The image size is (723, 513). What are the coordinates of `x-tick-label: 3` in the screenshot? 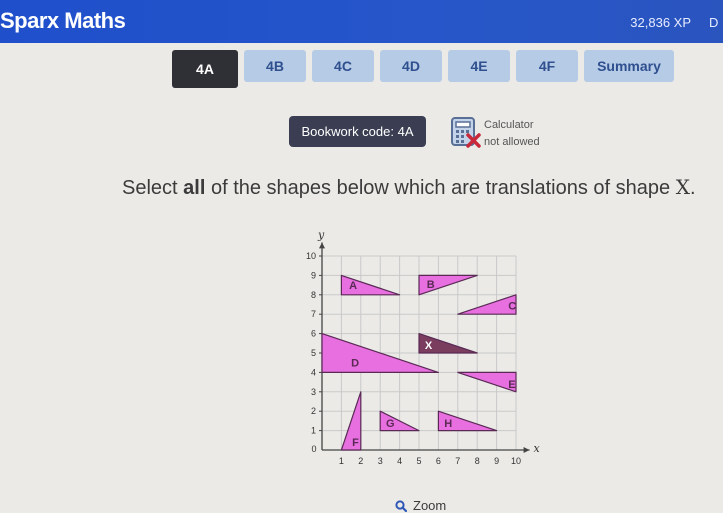 It's located at (380, 461).